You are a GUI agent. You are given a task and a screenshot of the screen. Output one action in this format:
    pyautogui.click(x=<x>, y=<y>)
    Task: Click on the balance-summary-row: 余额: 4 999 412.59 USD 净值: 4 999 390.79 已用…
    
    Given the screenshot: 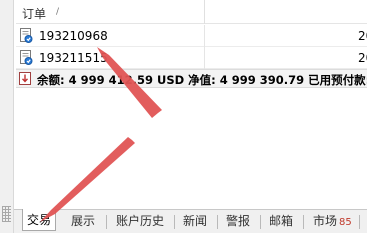 What is the action you would take?
    pyautogui.click(x=191, y=78)
    